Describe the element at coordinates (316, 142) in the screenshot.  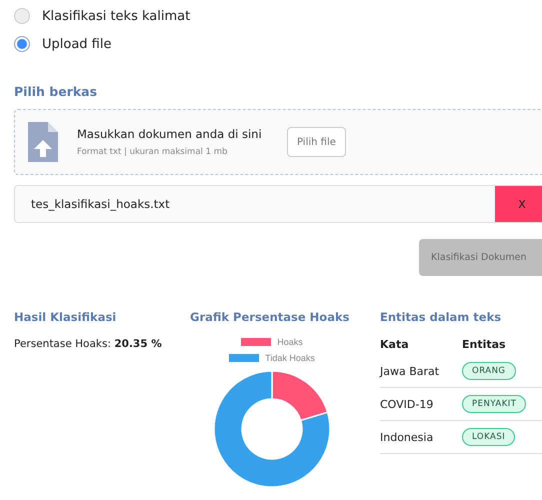
I see `browse-button: Pilih file` at that location.